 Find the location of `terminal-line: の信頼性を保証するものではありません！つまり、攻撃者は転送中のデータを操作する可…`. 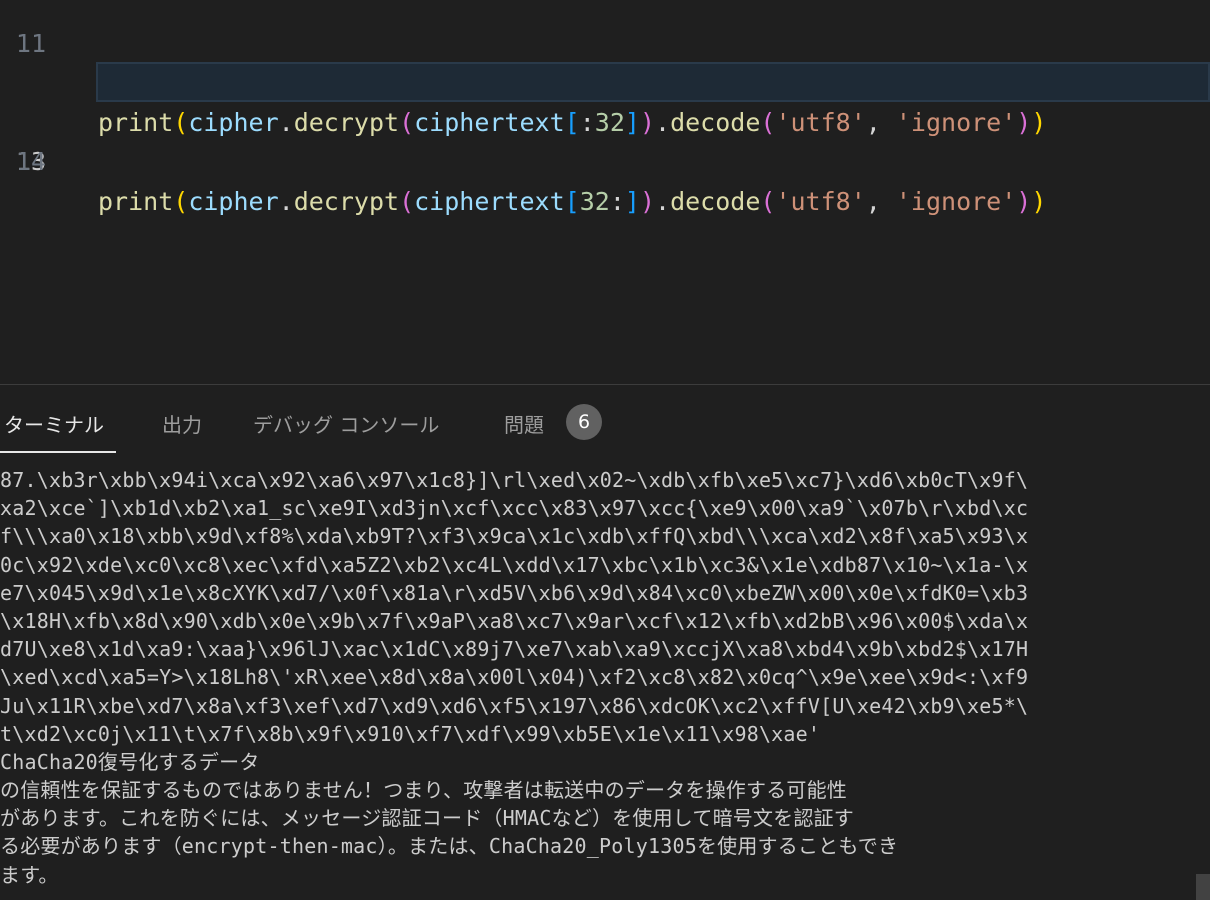

terminal-line: の信頼性を保証するものではありません！つまり、攻撃者は転送中のデータを操作する可… is located at coordinates (423, 790).